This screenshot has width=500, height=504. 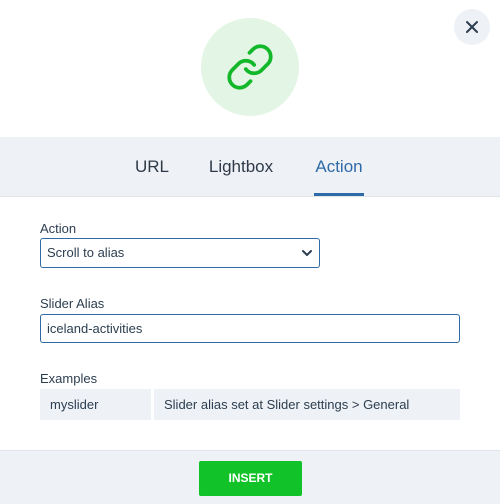 I want to click on link-icon-badge, so click(x=250, y=67).